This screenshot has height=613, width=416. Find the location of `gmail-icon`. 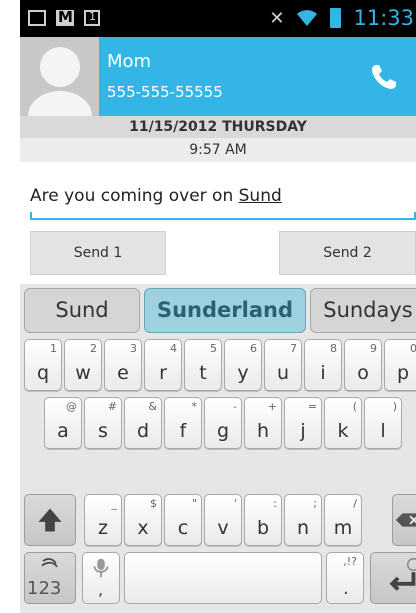

gmail-icon is located at coordinates (65, 17).